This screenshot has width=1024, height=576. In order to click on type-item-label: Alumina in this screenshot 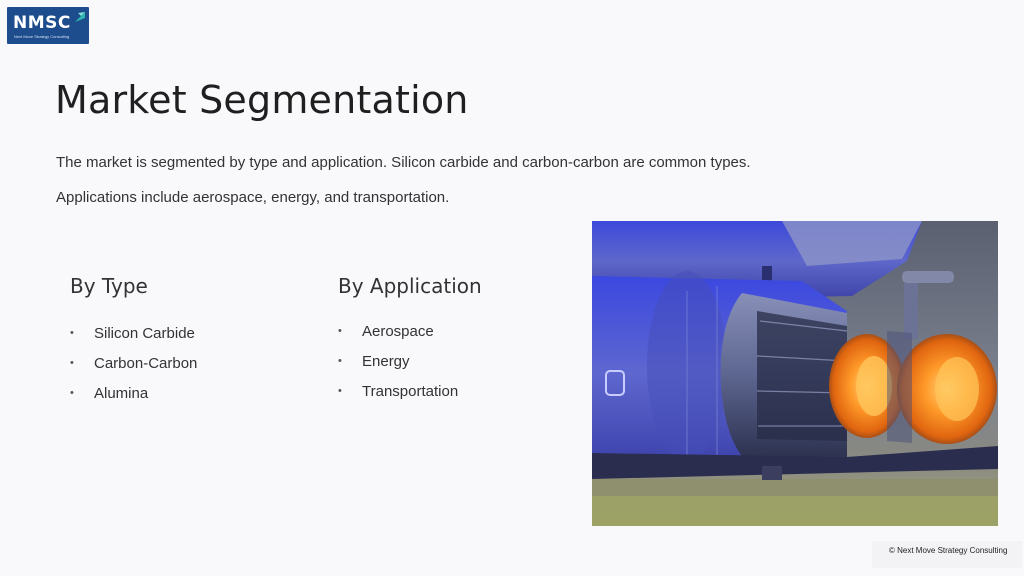, I will do `click(121, 393)`.